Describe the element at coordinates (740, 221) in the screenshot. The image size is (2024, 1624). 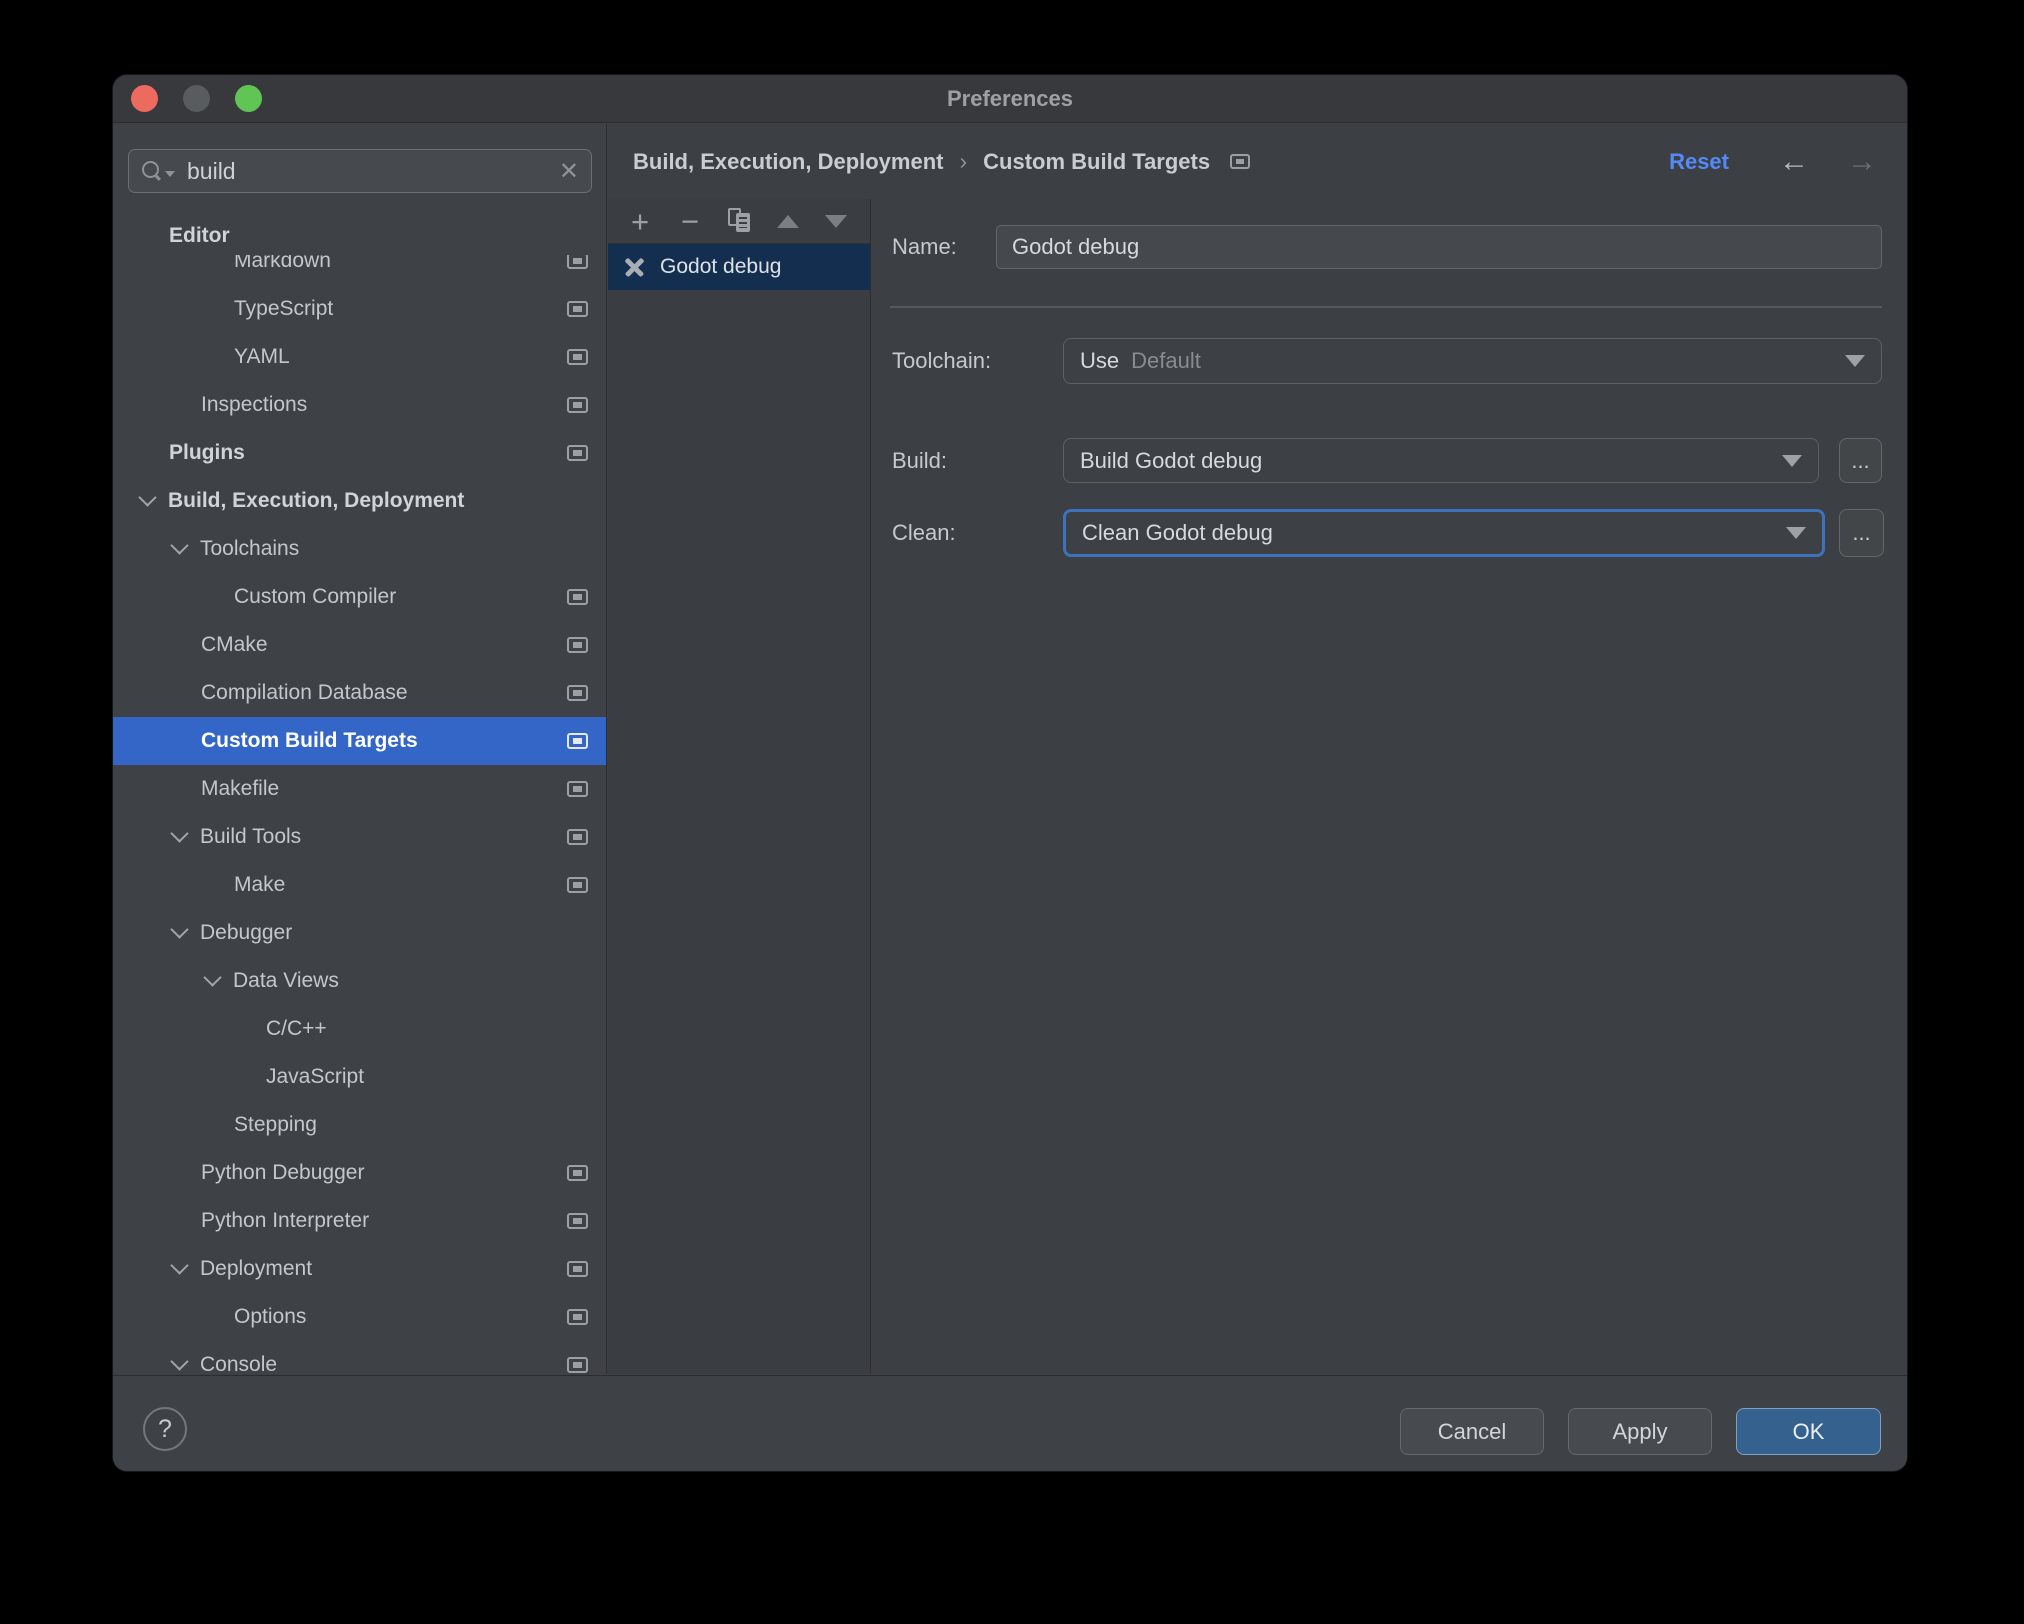
I see `copy-target-button` at that location.